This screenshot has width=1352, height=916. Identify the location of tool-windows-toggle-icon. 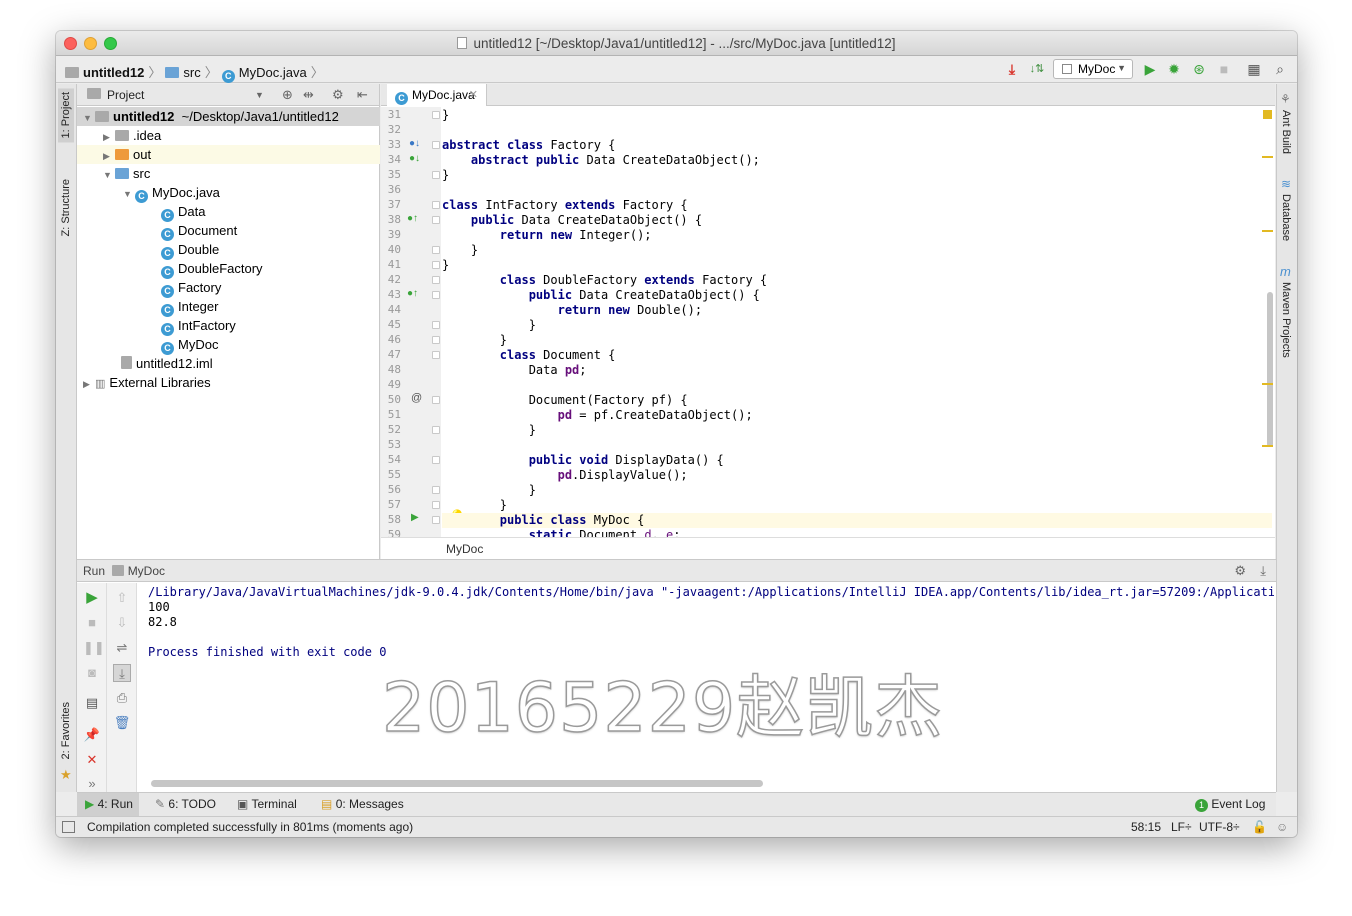
(68, 827).